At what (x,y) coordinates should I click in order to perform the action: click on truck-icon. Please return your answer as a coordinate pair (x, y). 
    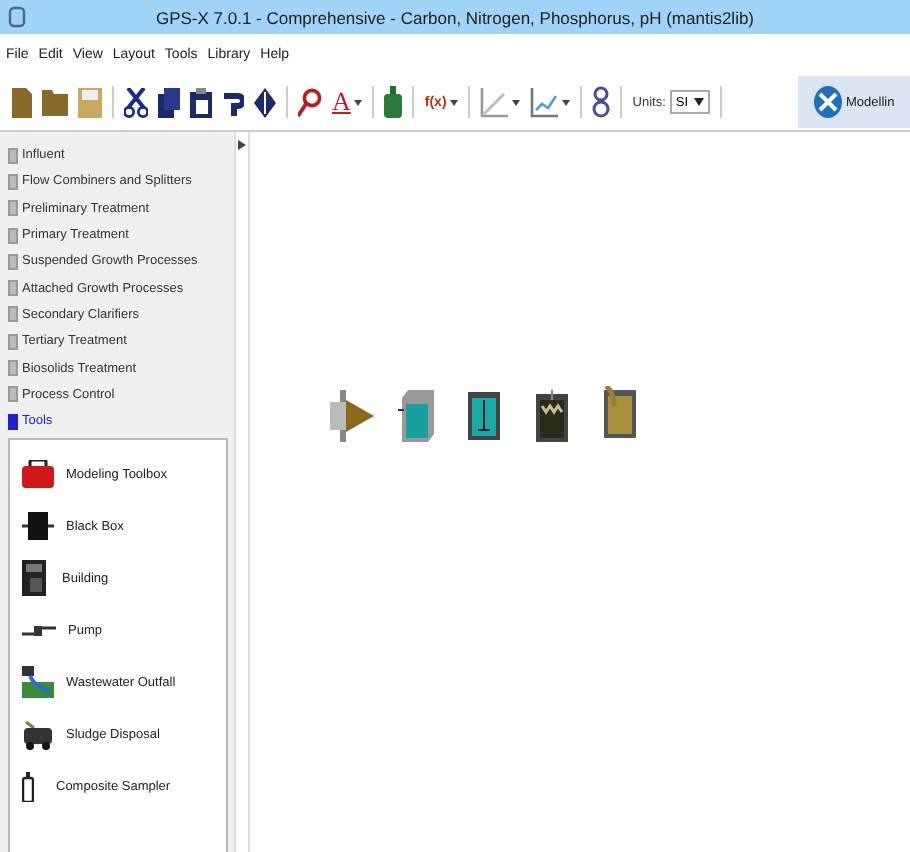
    Looking at the image, I should click on (38, 734).